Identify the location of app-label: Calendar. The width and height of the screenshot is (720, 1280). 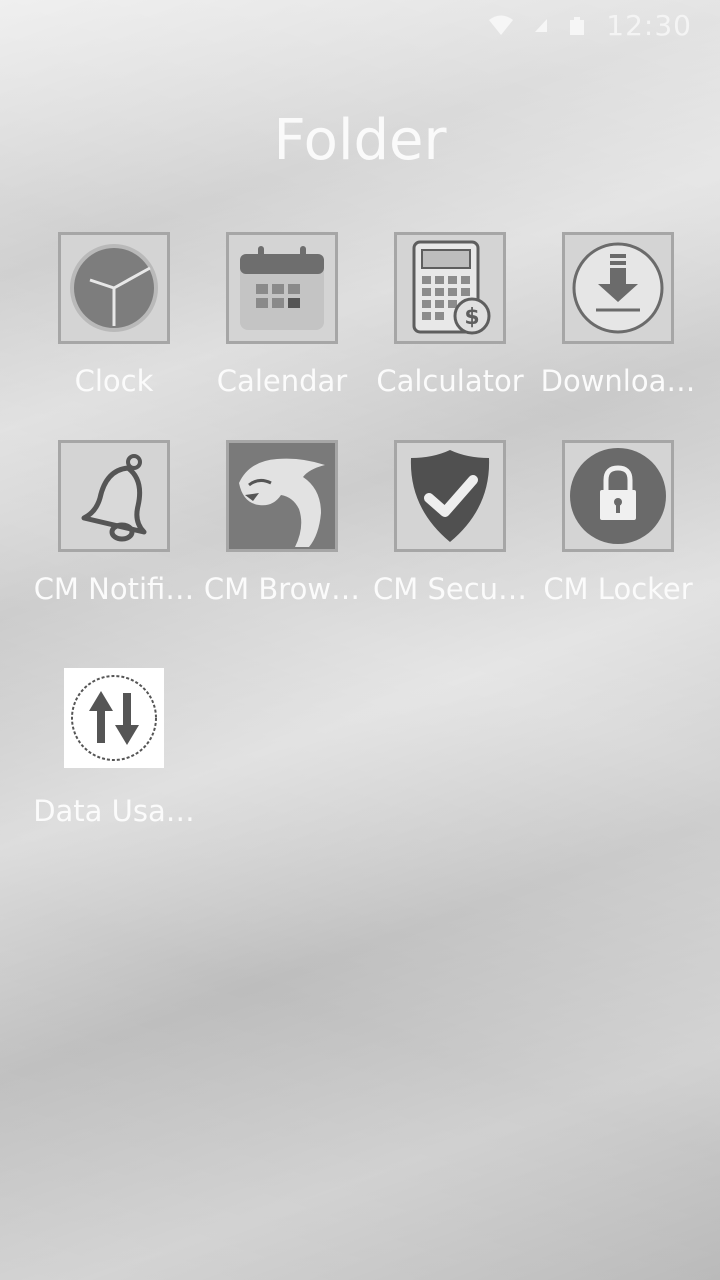
(282, 381).